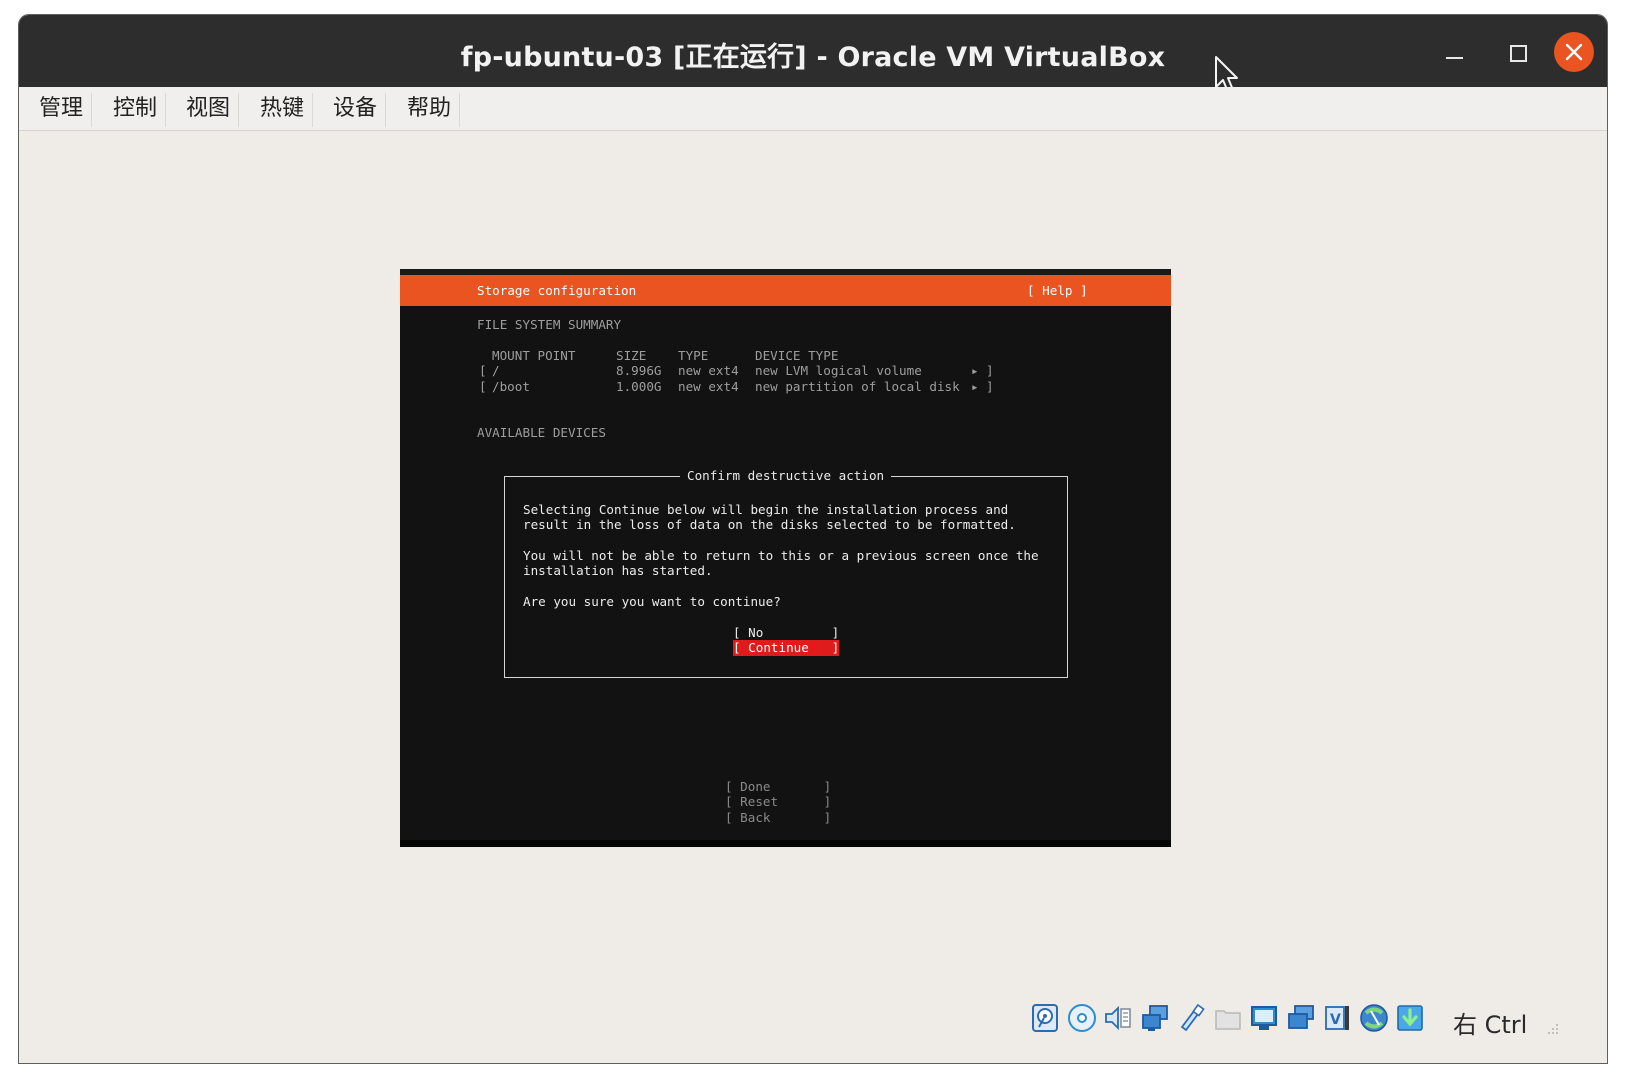  Describe the element at coordinates (838, 370) in the screenshot. I see `row-device: new LVM logical volume` at that location.